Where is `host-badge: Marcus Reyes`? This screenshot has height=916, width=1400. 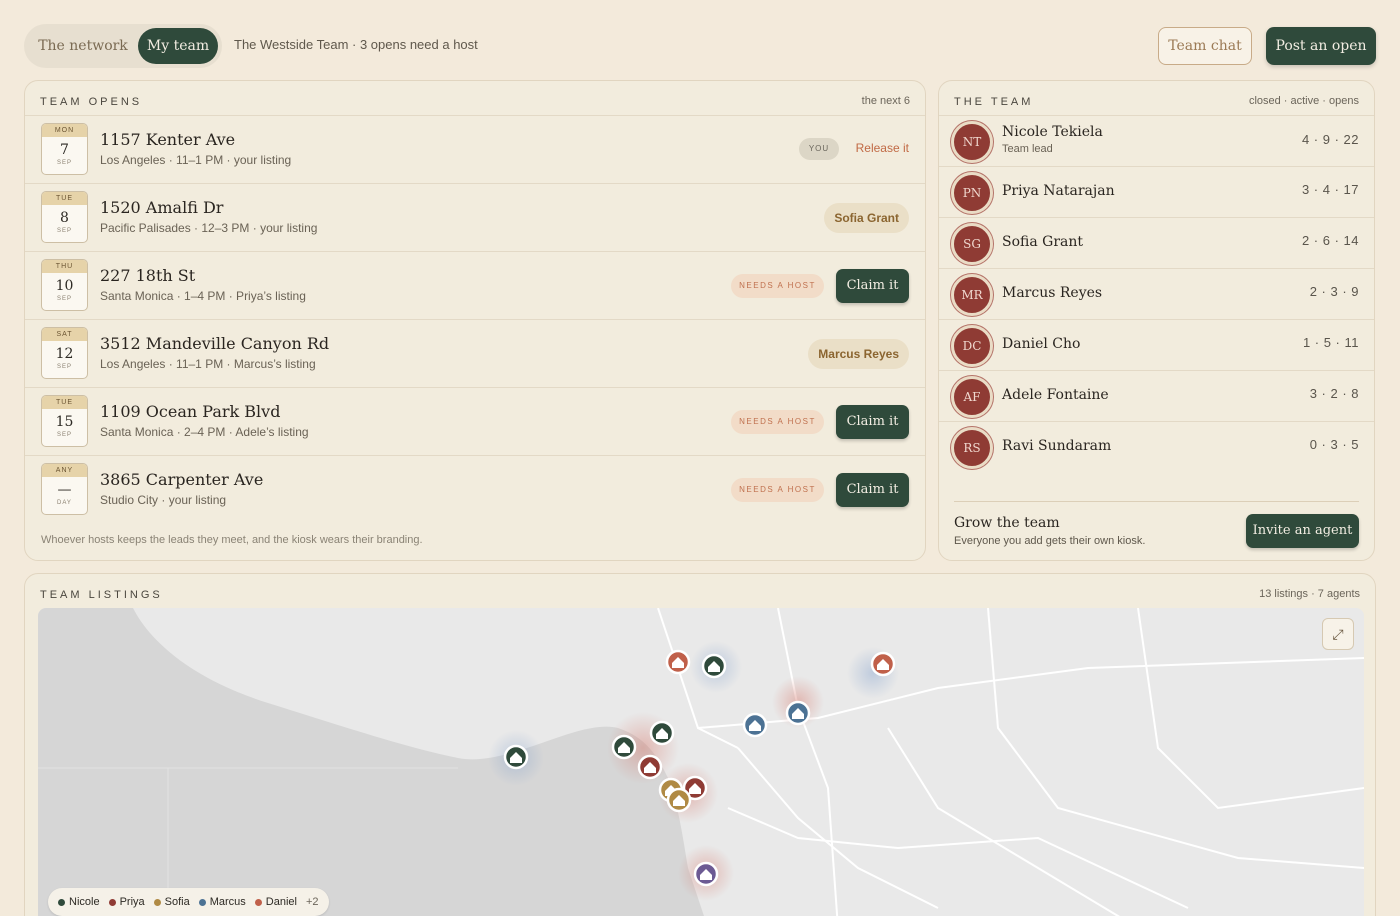
host-badge: Marcus Reyes is located at coordinates (858, 354).